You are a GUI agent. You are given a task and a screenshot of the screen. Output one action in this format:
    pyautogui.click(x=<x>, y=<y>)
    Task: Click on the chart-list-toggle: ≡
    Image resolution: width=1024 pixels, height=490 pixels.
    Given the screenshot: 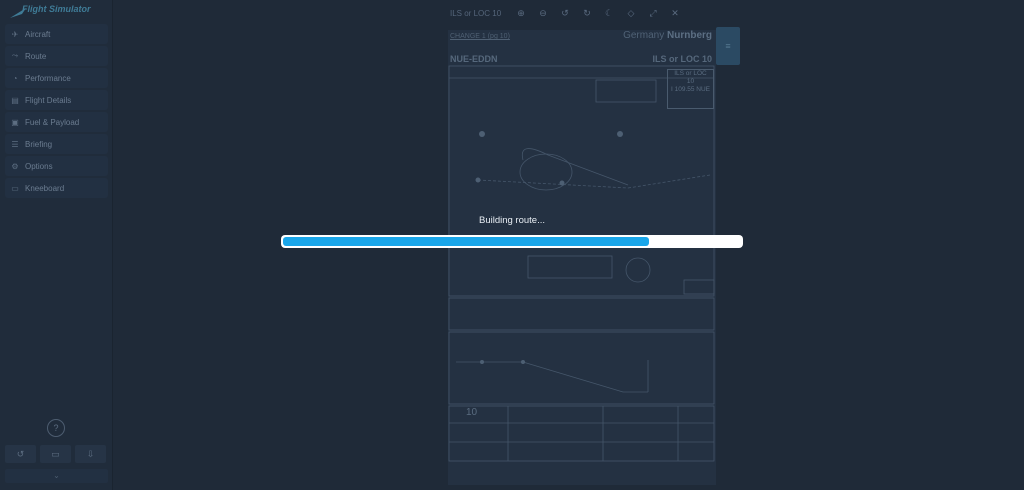 What is the action you would take?
    pyautogui.click(x=728, y=46)
    